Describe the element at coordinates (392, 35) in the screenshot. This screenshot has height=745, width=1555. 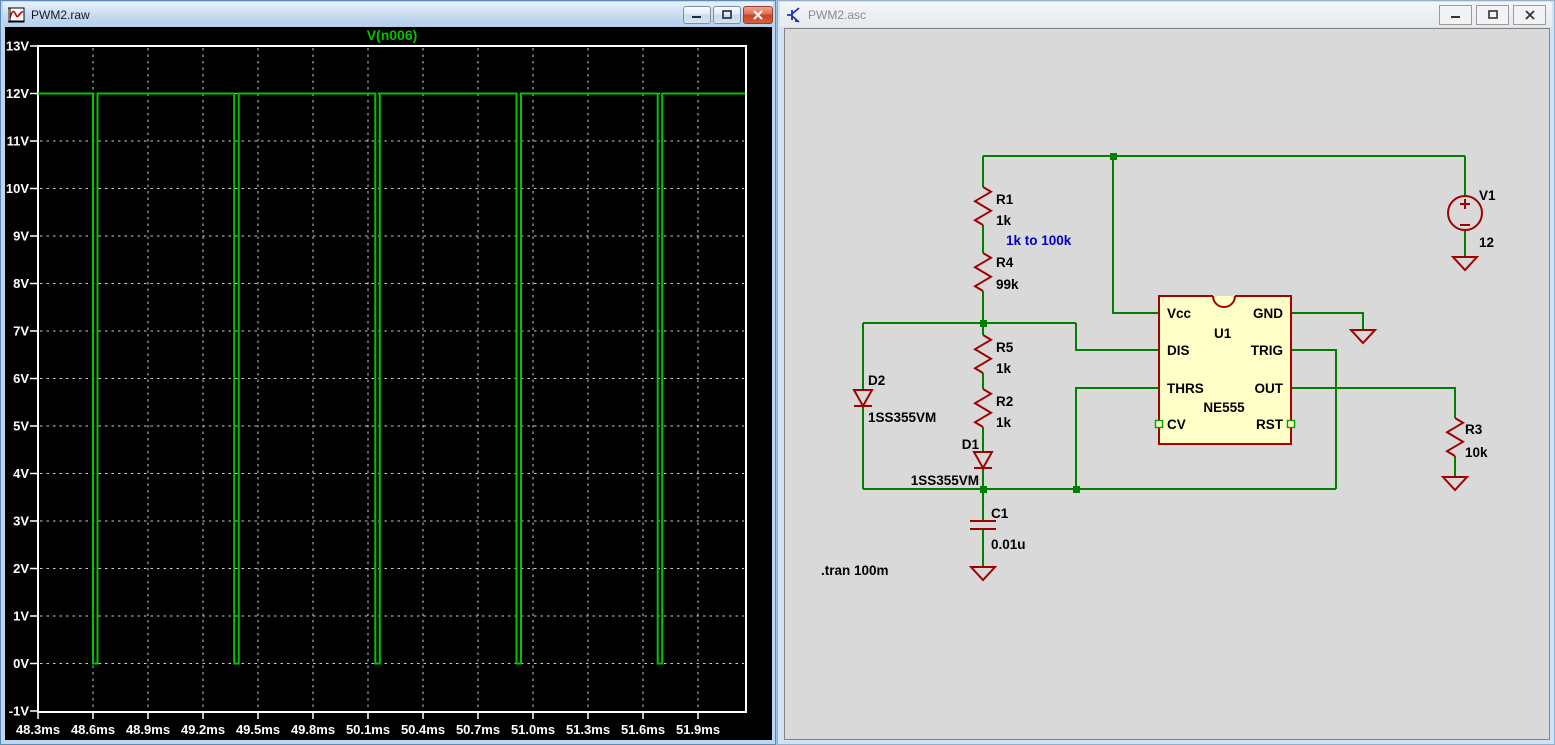
I see `trace-title: V(n006)` at that location.